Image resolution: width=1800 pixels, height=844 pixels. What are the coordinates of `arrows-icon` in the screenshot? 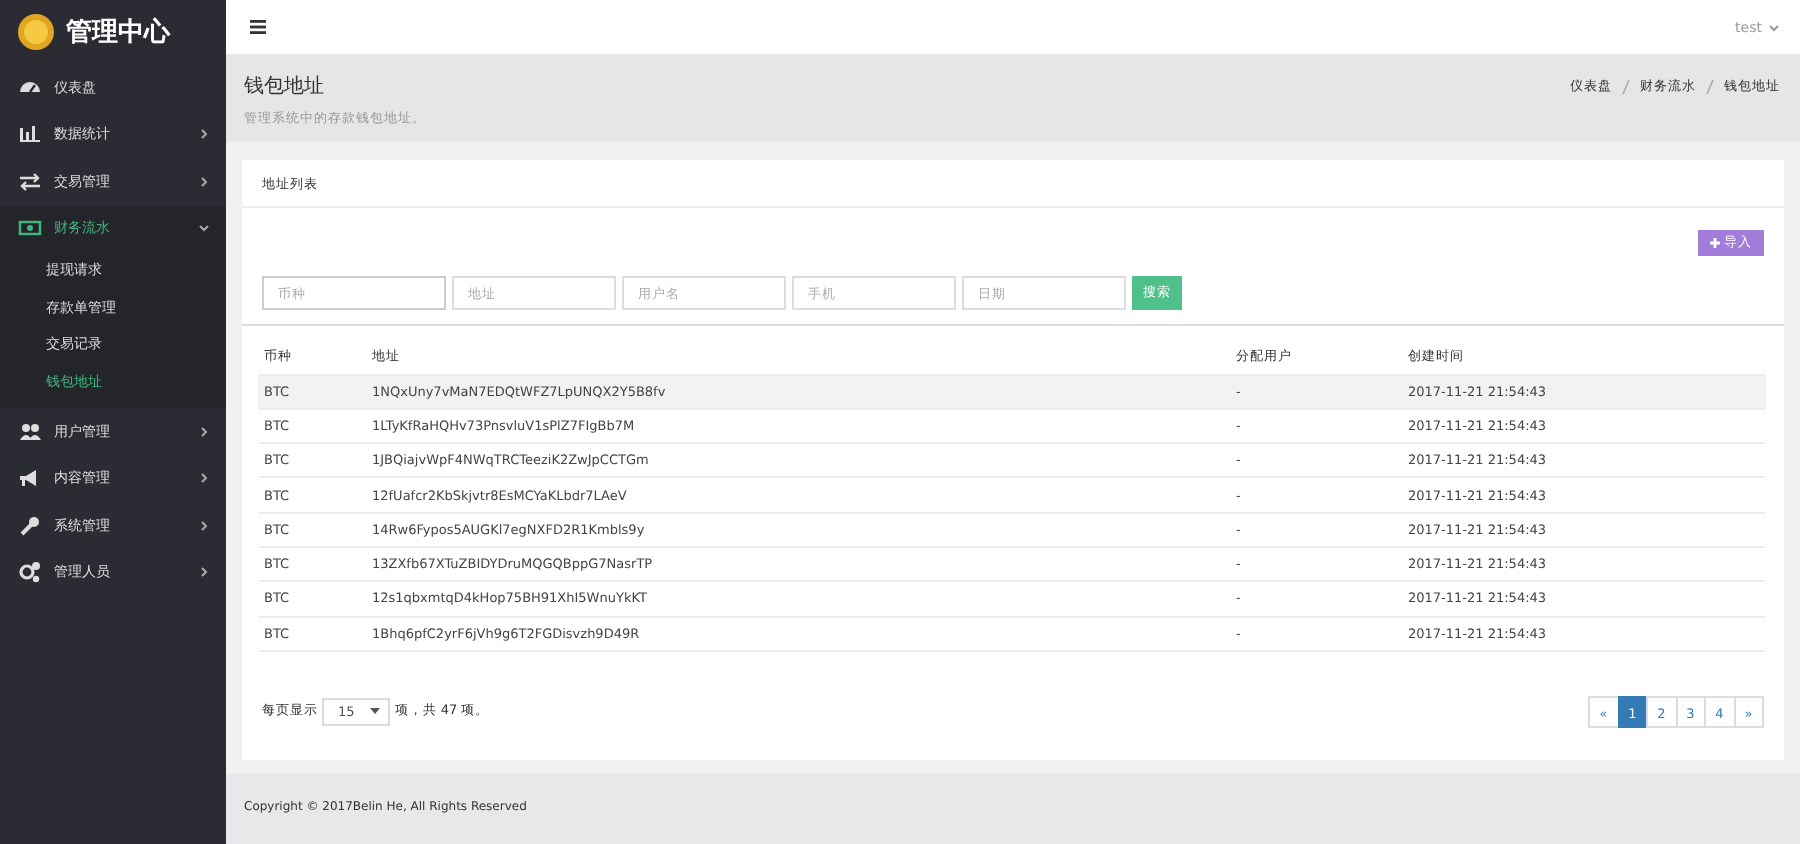 It's located at (30, 181).